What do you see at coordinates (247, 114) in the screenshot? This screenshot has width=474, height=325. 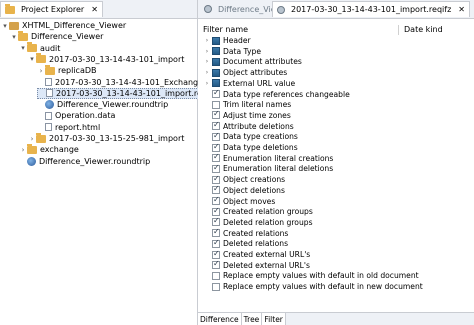 I see `filter-row: Adjust time zones` at bounding box center [247, 114].